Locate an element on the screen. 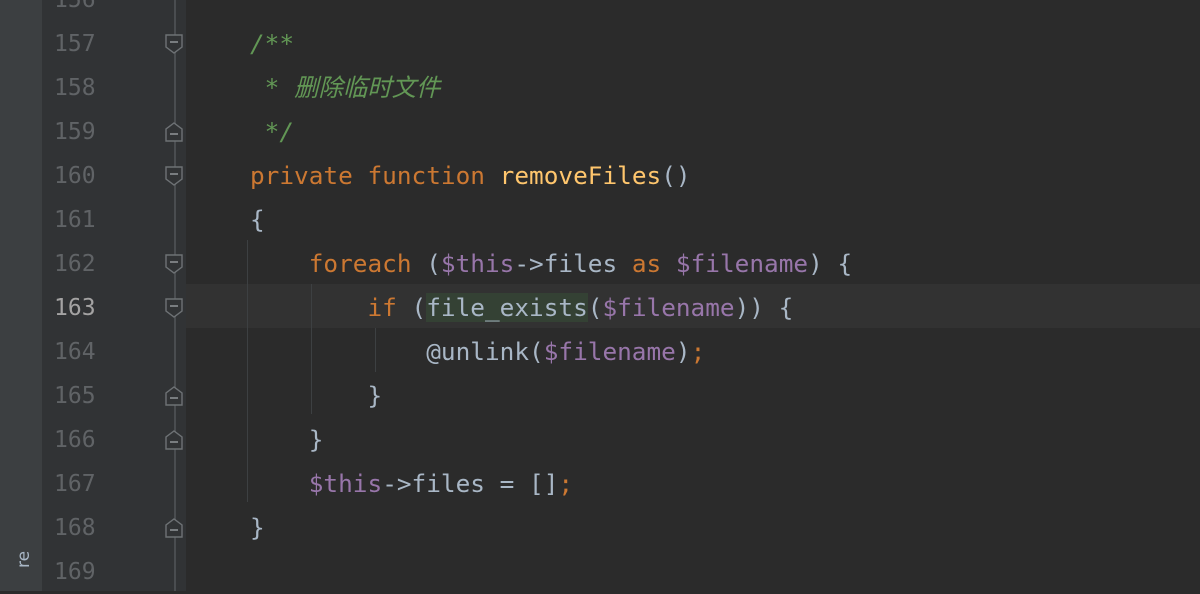 The image size is (1200, 594). code-token: removeFiles is located at coordinates (580, 175).